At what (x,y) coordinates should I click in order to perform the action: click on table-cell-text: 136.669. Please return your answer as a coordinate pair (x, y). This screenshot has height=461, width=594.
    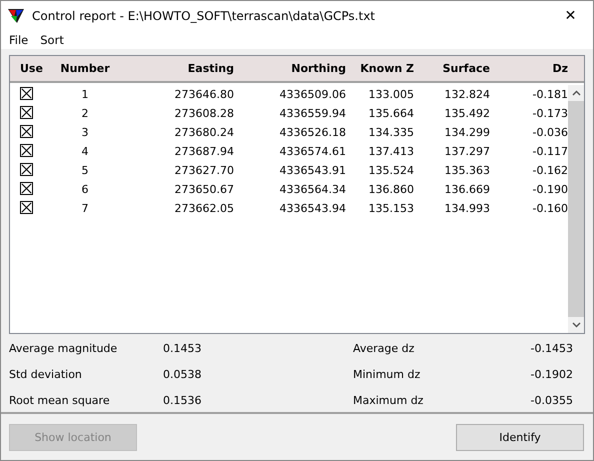
    Looking at the image, I should click on (467, 189).